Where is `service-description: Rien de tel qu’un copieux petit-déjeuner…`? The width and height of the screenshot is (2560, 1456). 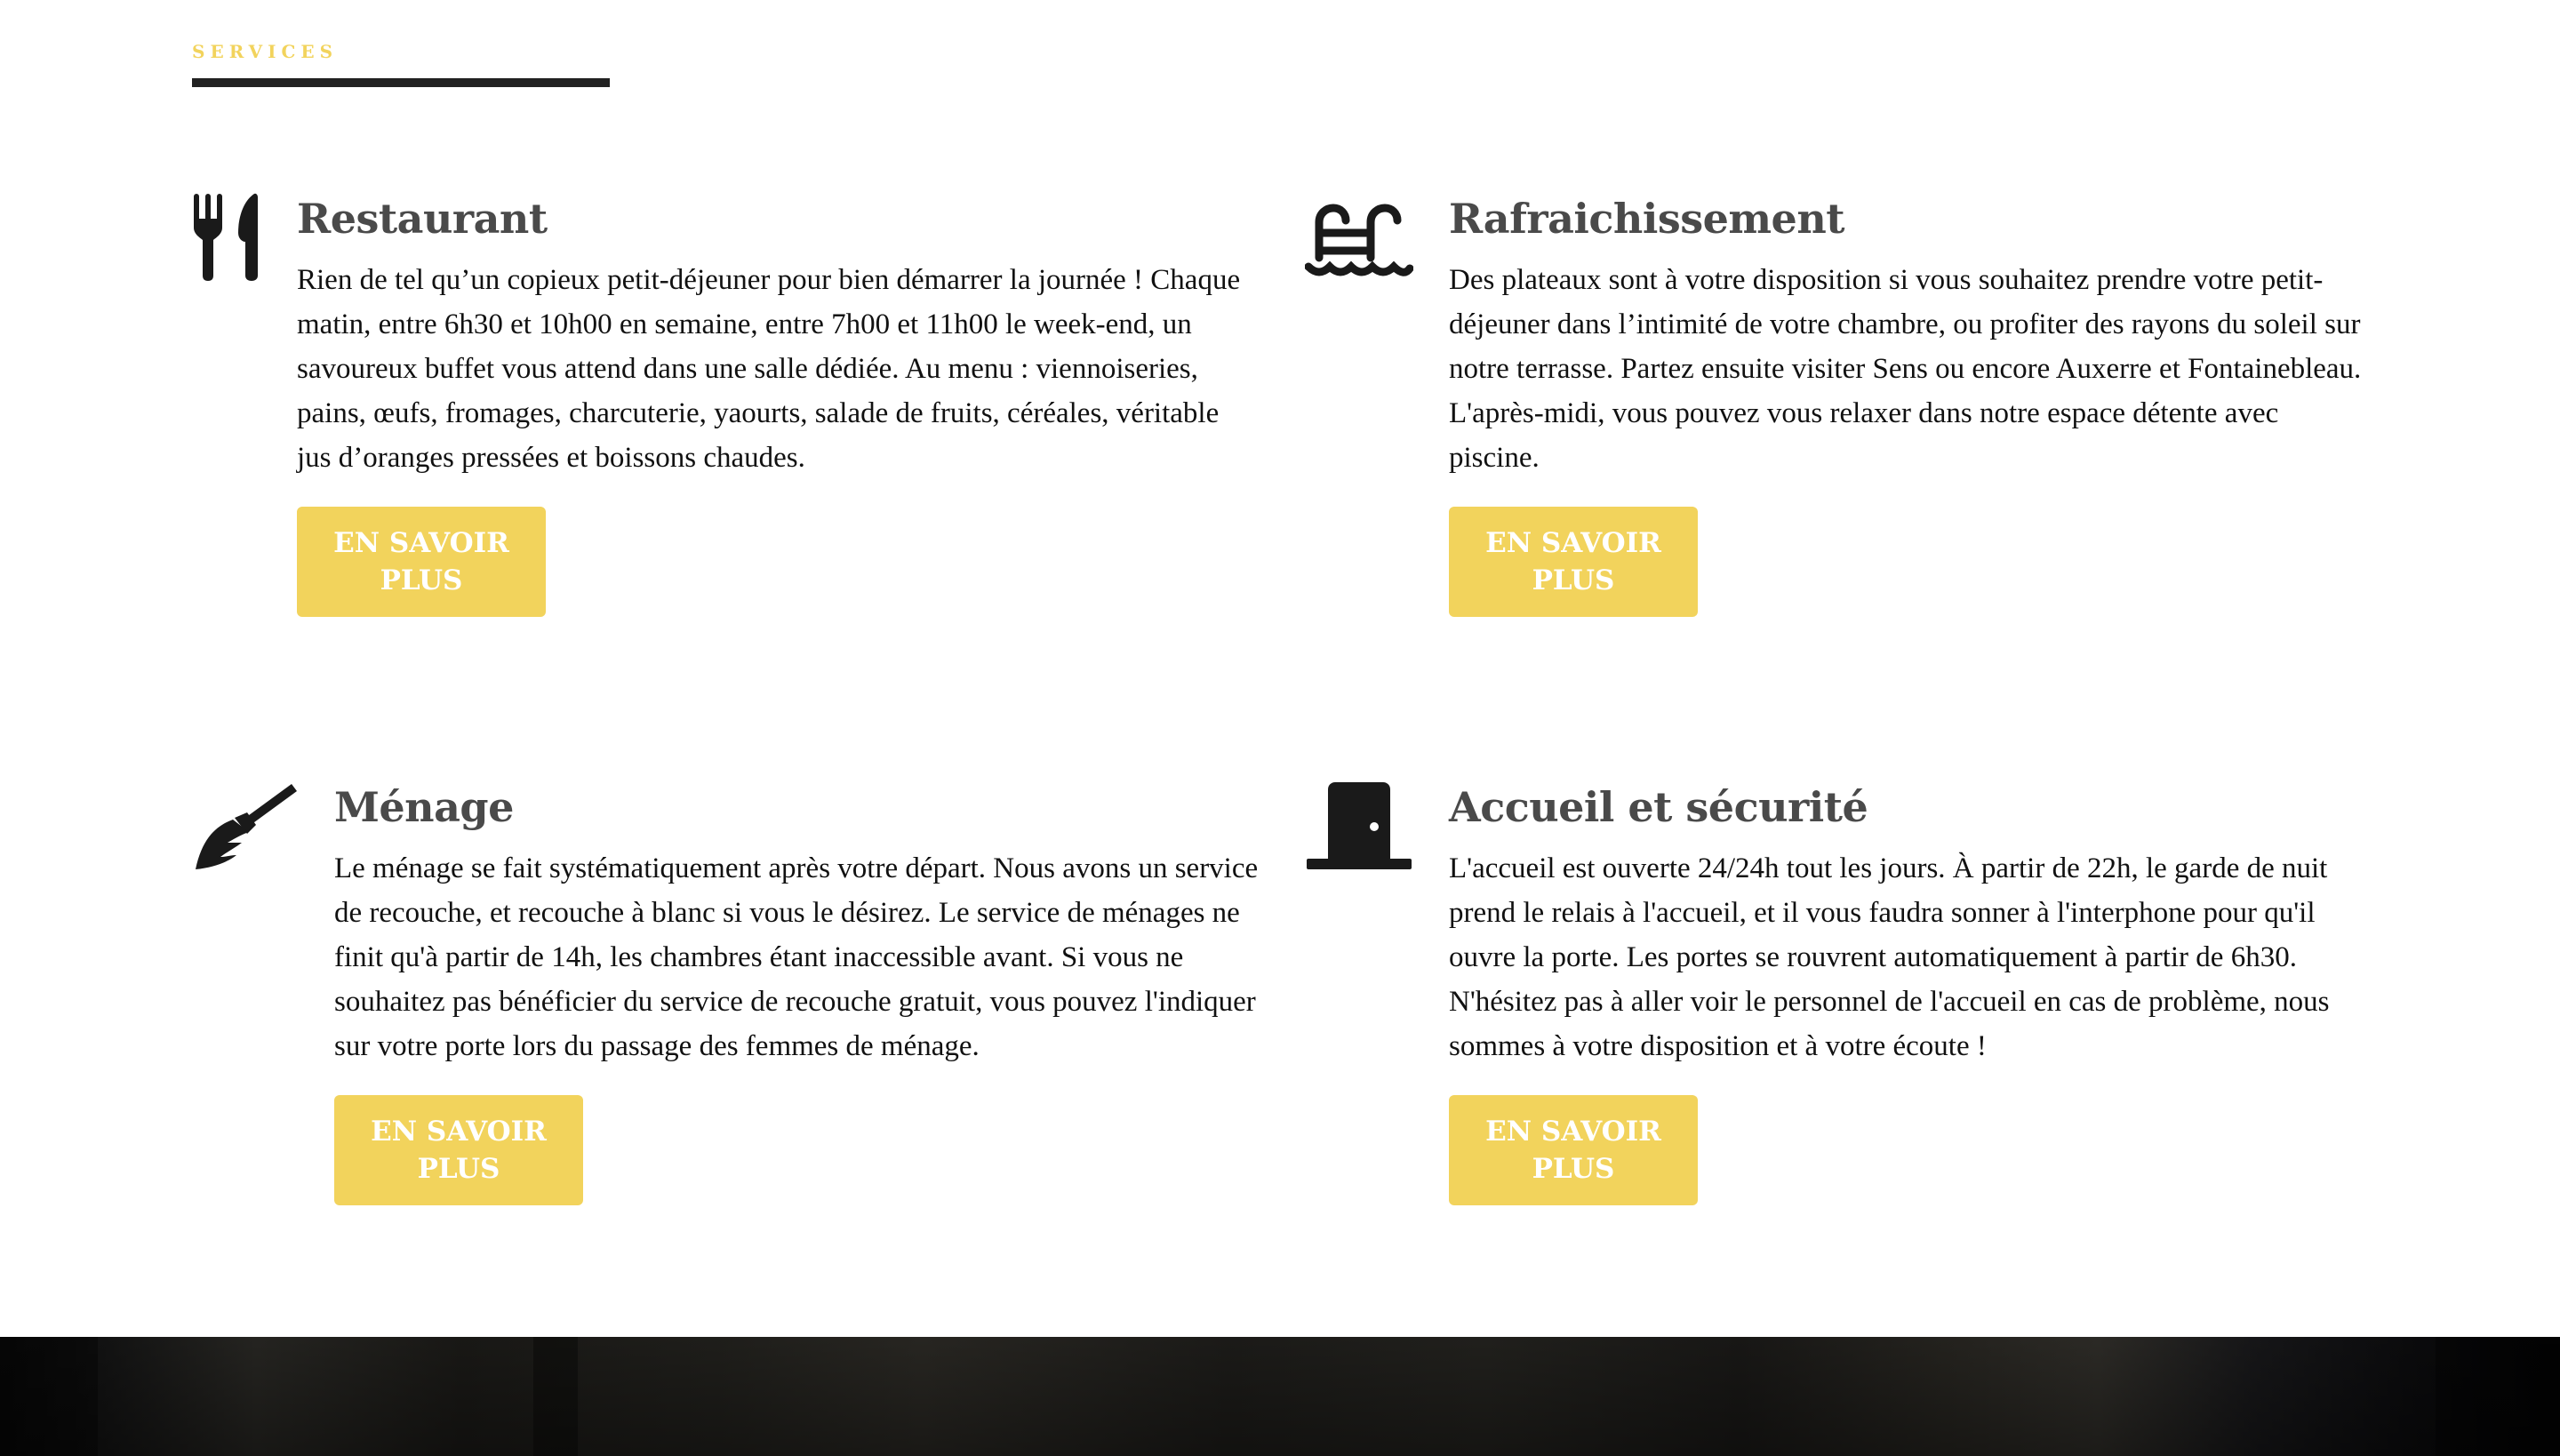 service-description: Rien de tel qu’un copieux petit-déjeuner… is located at coordinates (769, 369).